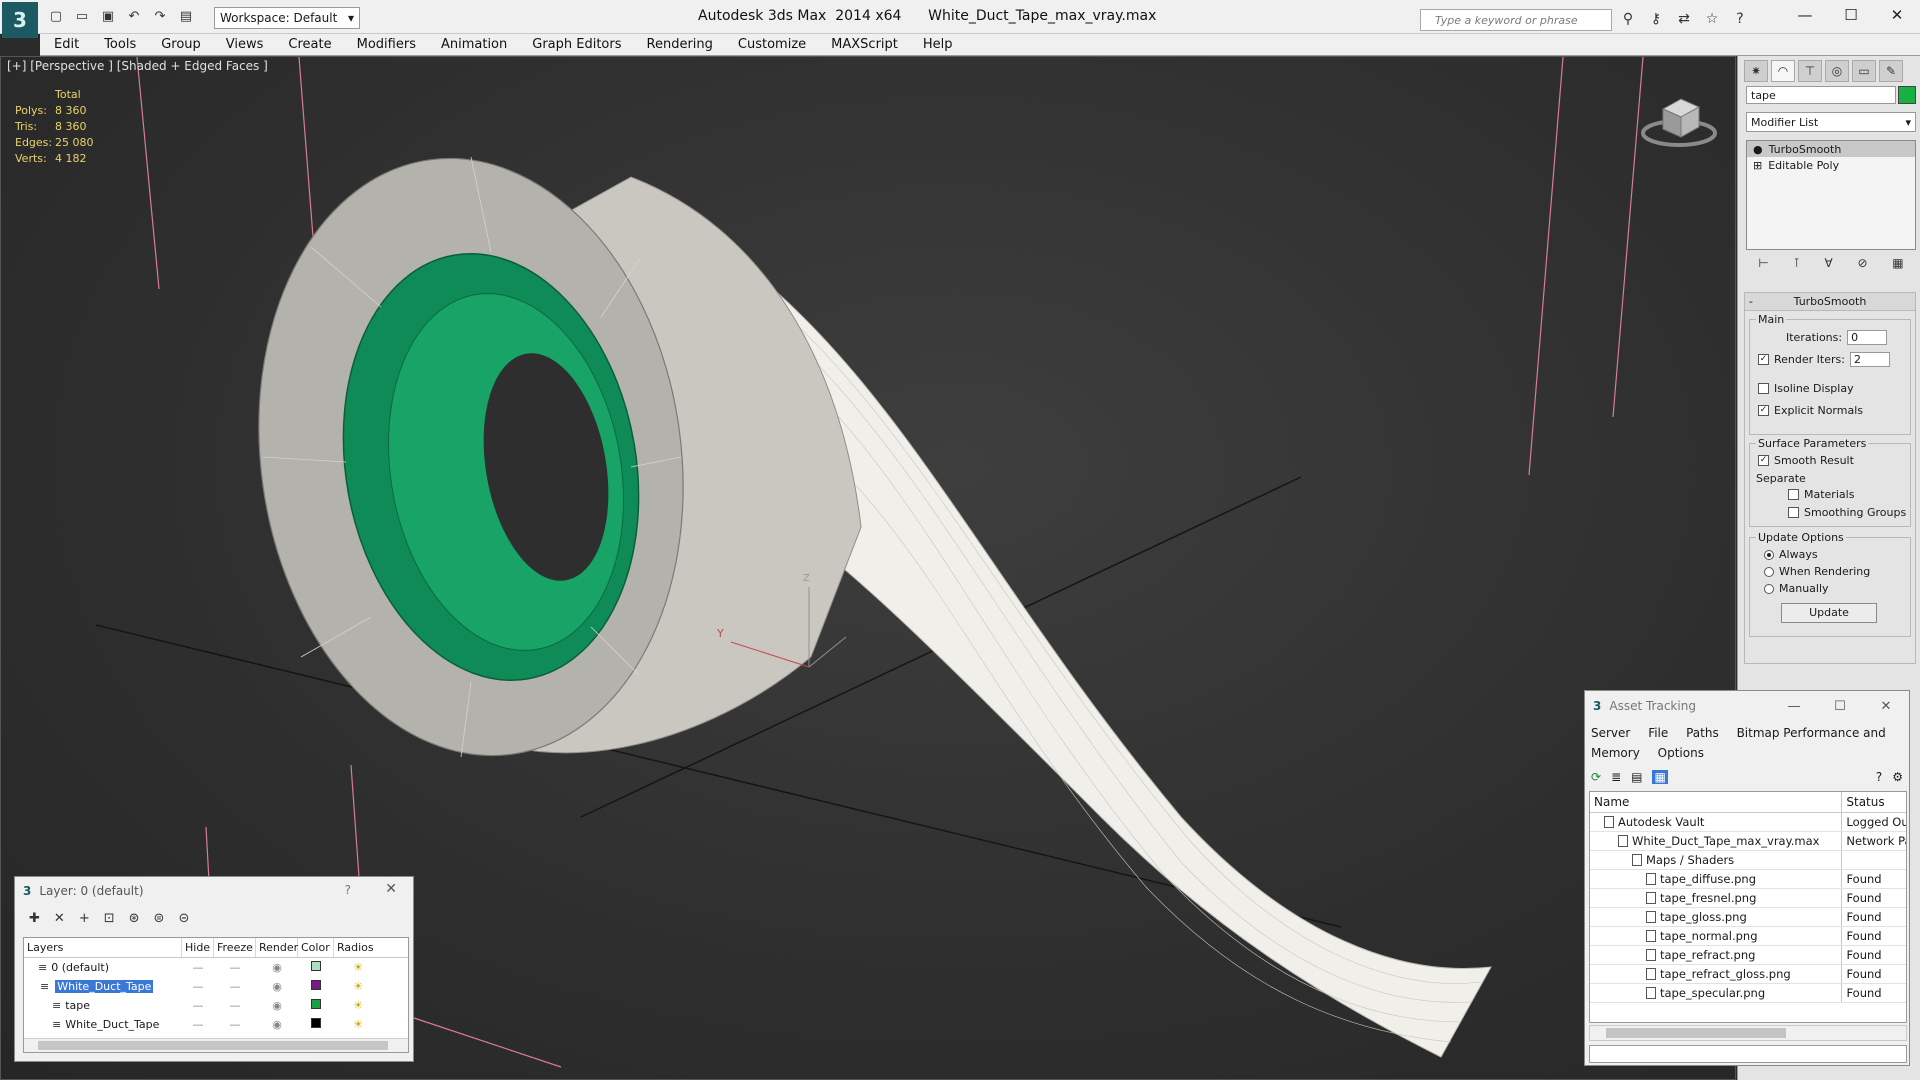  Describe the element at coordinates (772, 44) in the screenshot. I see `menu-customize: Customize` at that location.